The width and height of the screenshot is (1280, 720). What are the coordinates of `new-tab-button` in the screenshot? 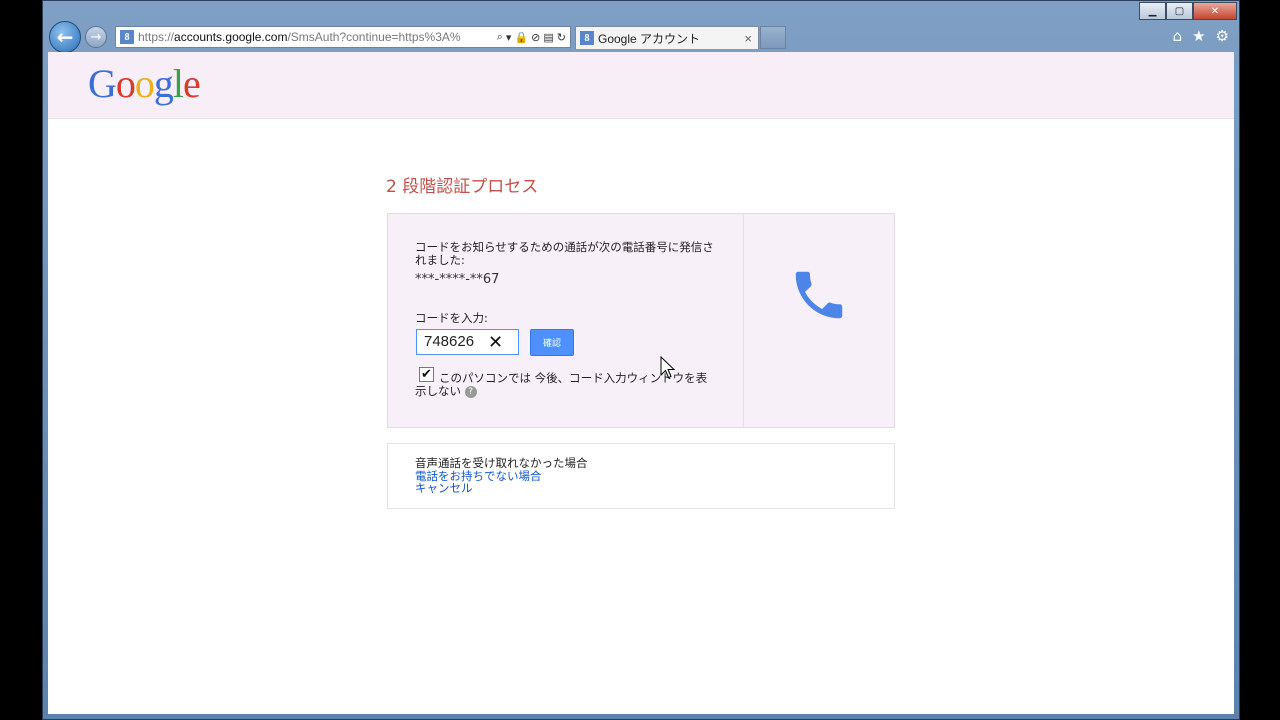 It's located at (773, 37).